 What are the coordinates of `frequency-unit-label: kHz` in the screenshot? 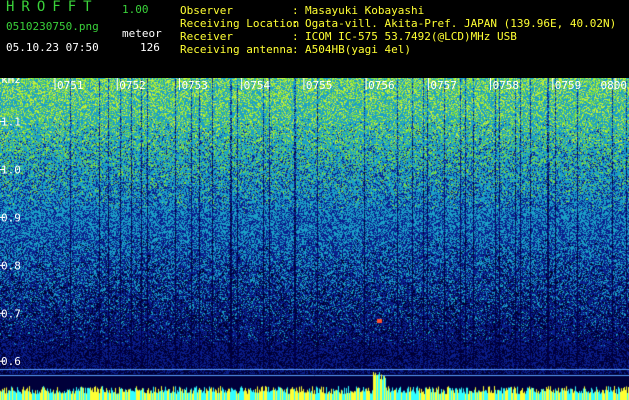 It's located at (11, 82).